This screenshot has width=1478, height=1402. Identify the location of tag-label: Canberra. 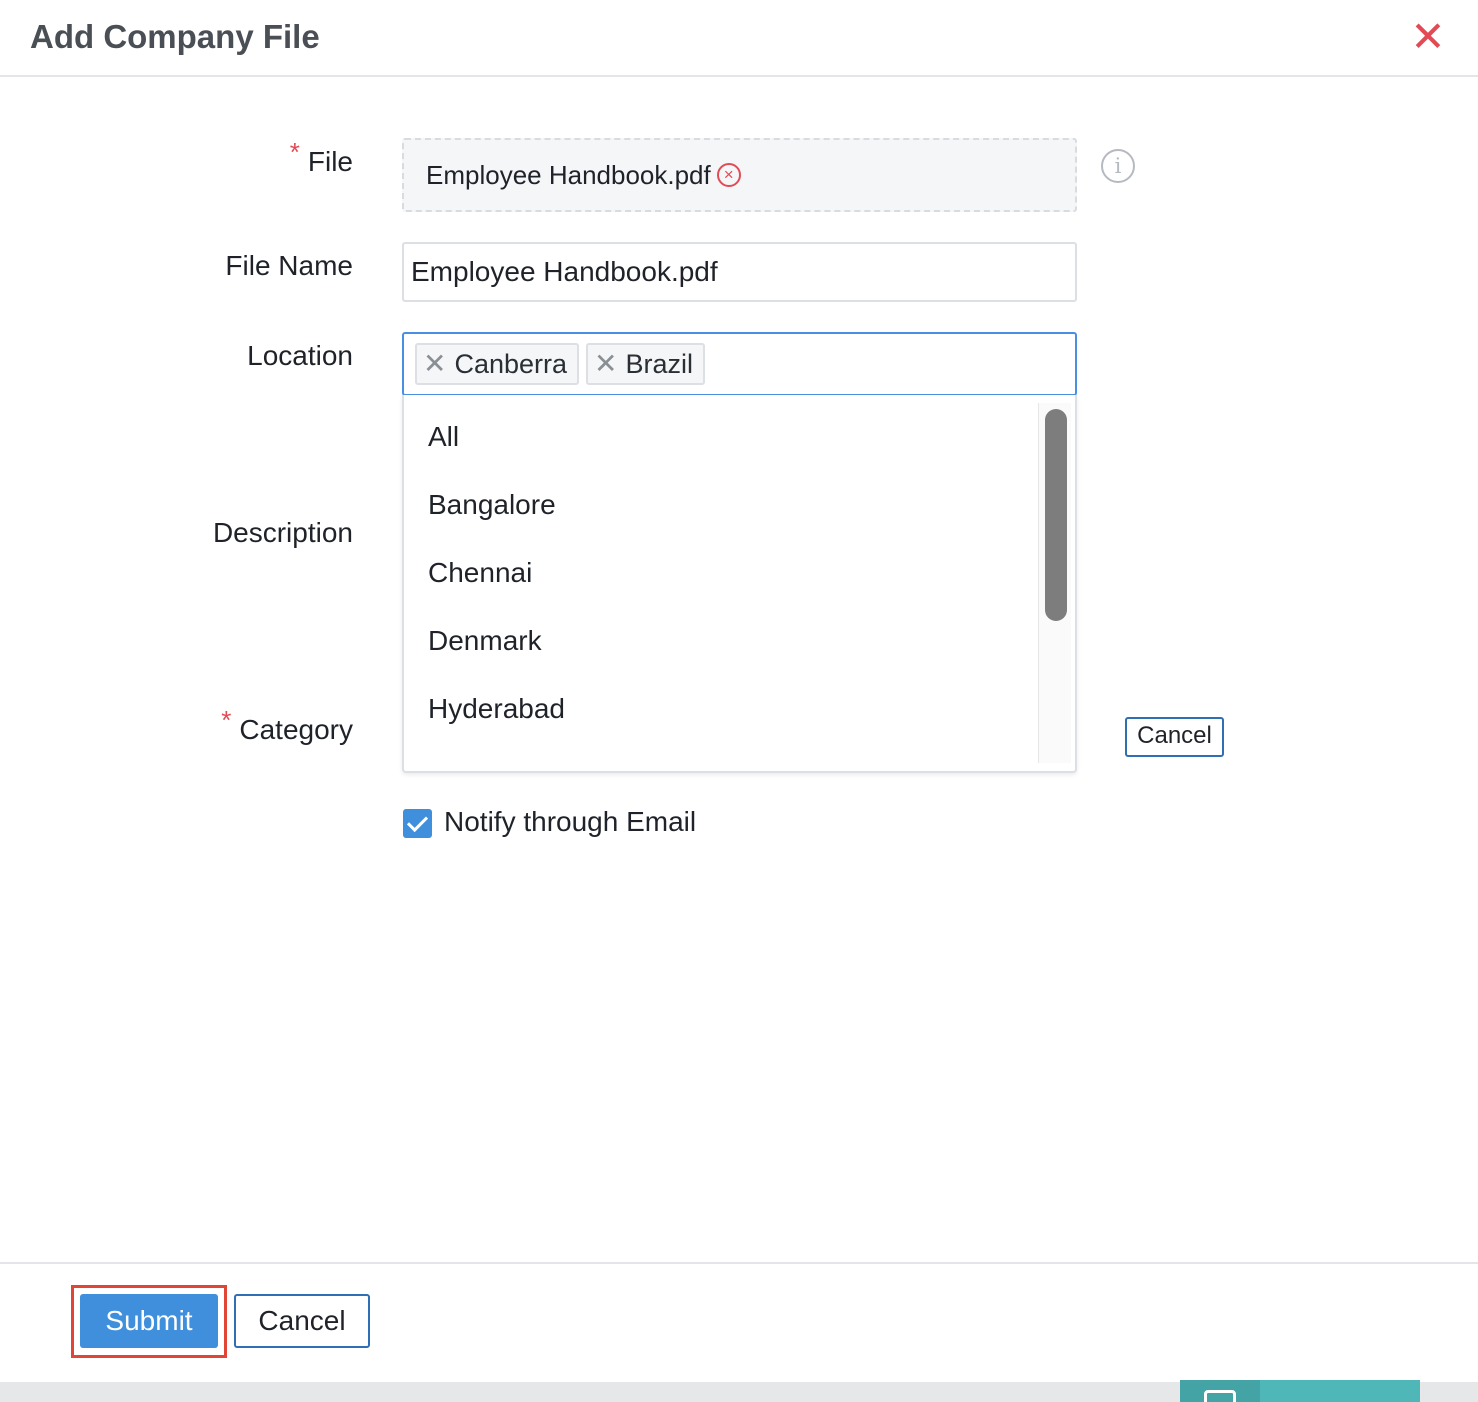
(511, 364).